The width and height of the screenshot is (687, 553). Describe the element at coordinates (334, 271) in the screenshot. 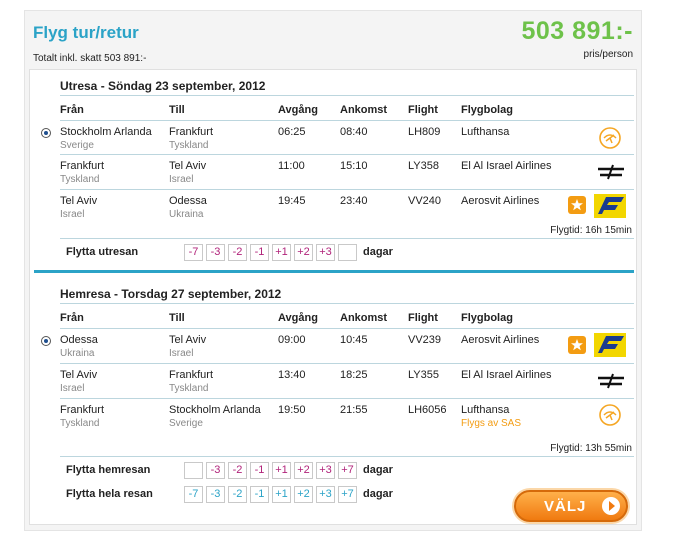

I see `section-divider` at that location.